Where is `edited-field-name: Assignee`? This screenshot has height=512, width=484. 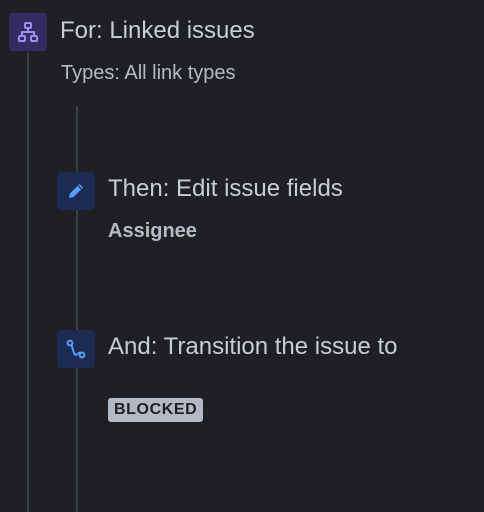
edited-field-name: Assignee is located at coordinates (152, 231).